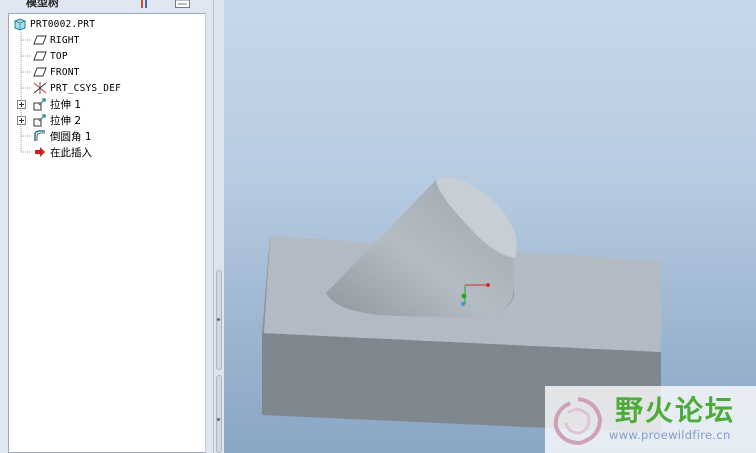 The width and height of the screenshot is (756, 453). I want to click on tree-item-extrude-2: 拉伸 2, so click(57, 120).